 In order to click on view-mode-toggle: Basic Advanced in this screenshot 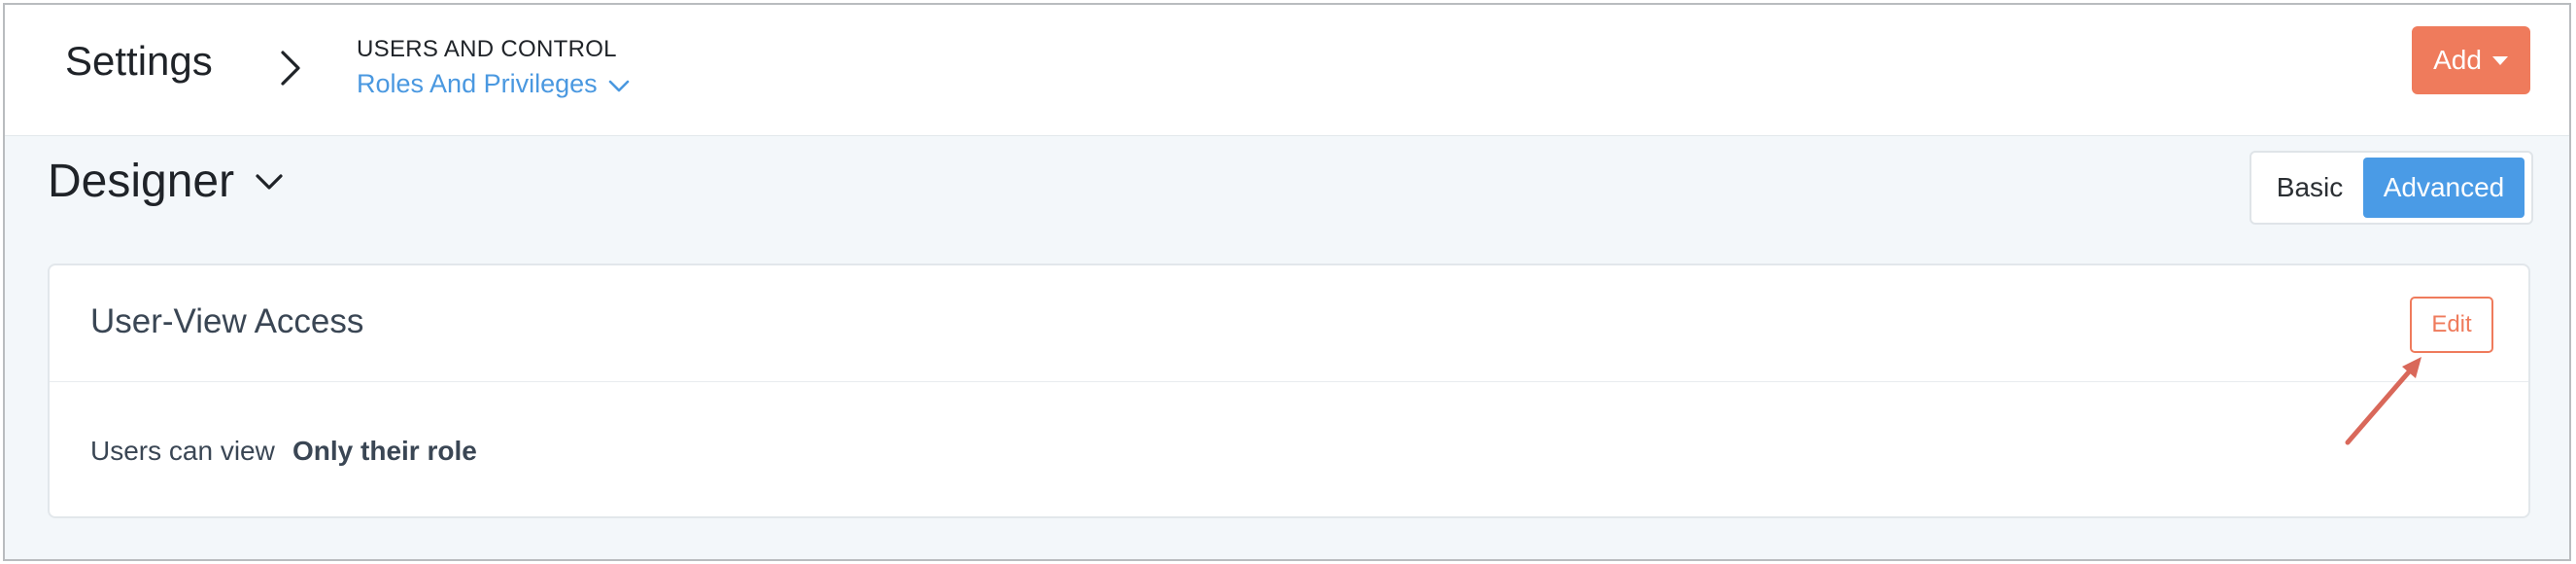, I will do `click(2391, 188)`.